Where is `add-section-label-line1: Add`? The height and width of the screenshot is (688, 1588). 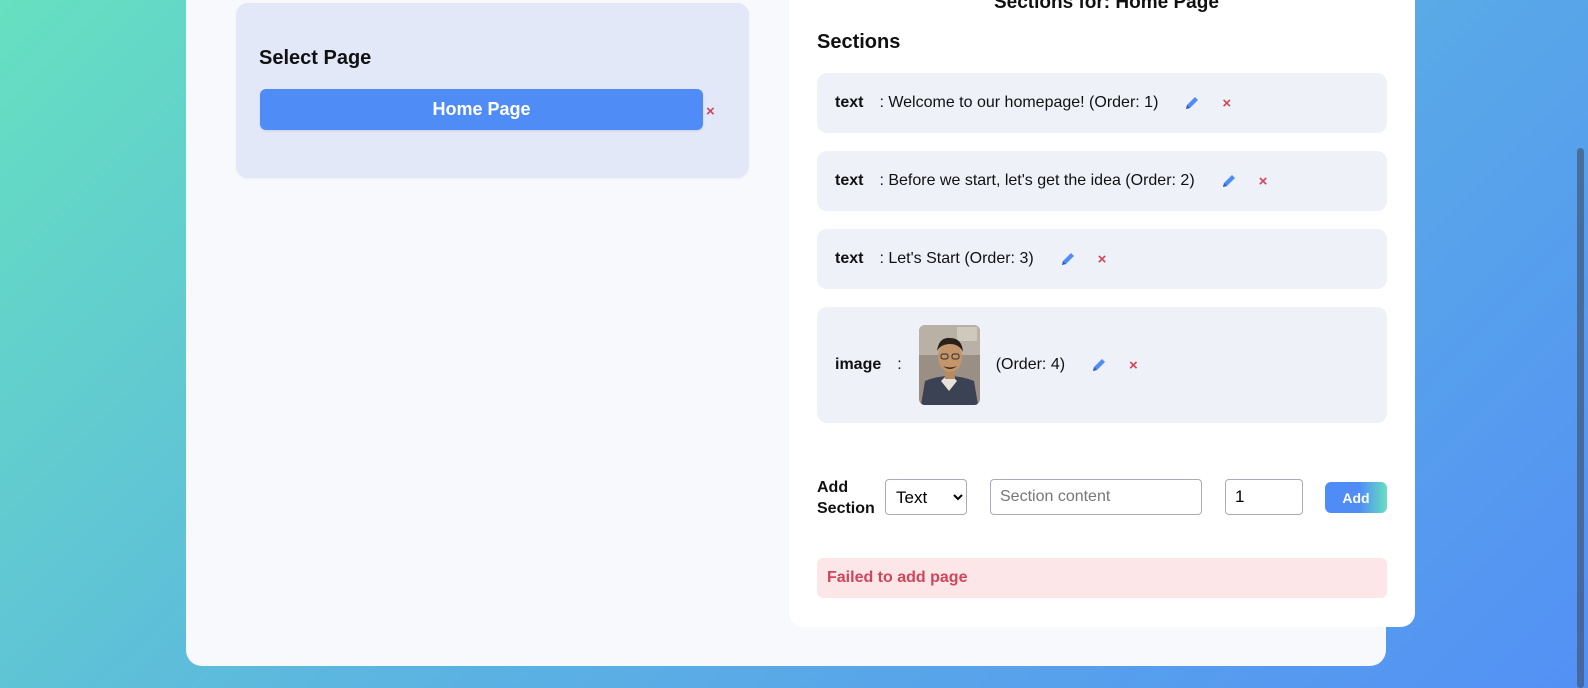 add-section-label-line1: Add is located at coordinates (833, 487).